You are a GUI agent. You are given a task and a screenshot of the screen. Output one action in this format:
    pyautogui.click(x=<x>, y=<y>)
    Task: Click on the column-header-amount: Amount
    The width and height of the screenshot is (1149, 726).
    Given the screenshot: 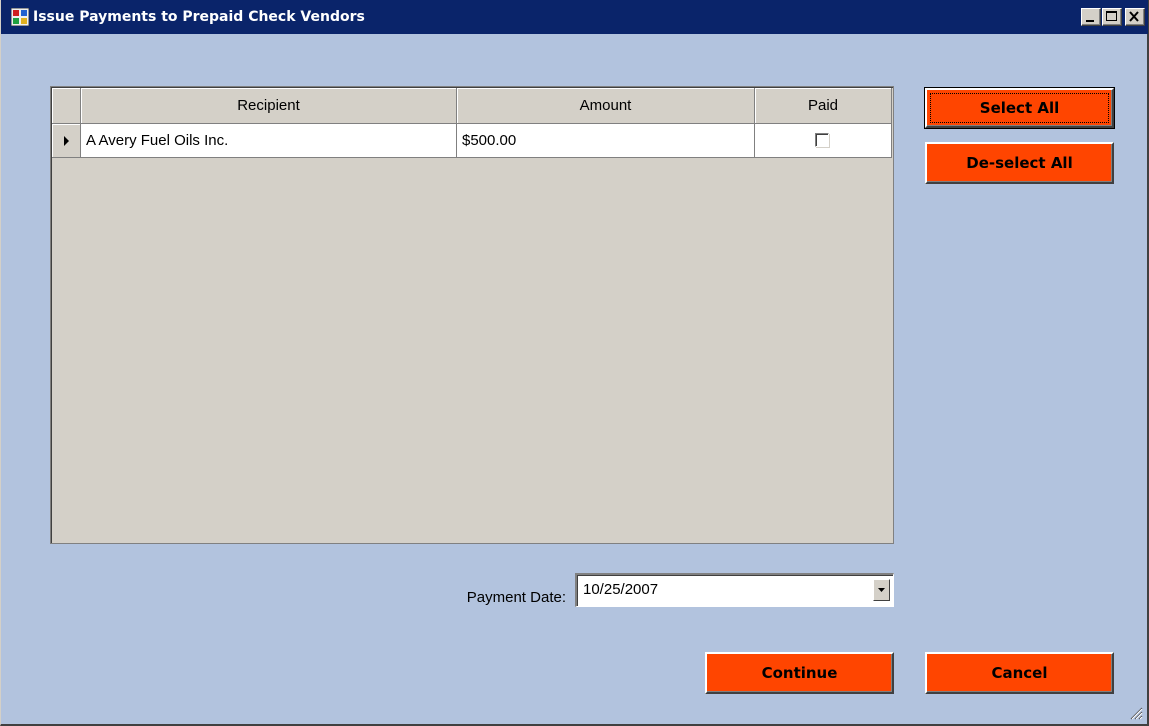 What is the action you would take?
    pyautogui.click(x=606, y=106)
    